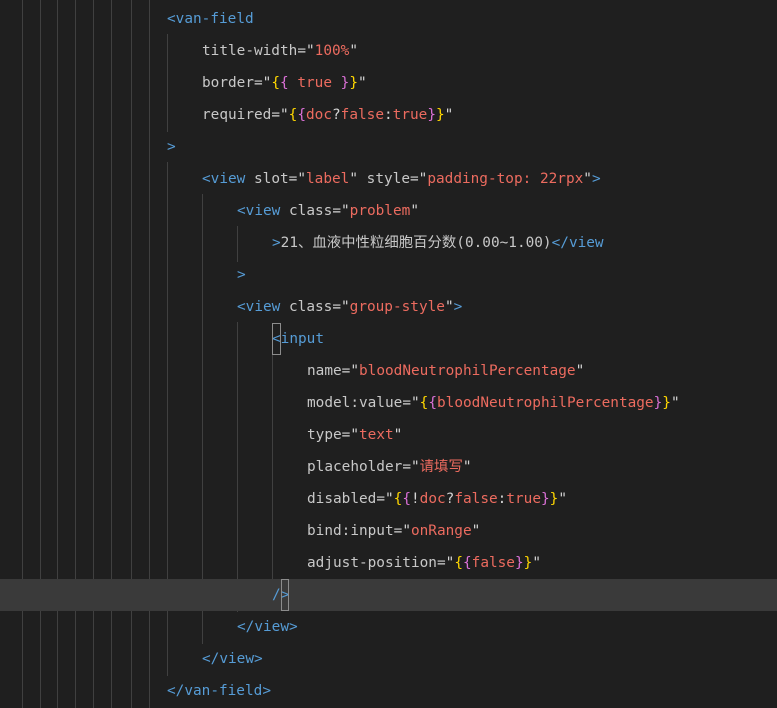 The width and height of the screenshot is (777, 708). I want to click on matching-bracket-highlight: >, so click(285, 595).